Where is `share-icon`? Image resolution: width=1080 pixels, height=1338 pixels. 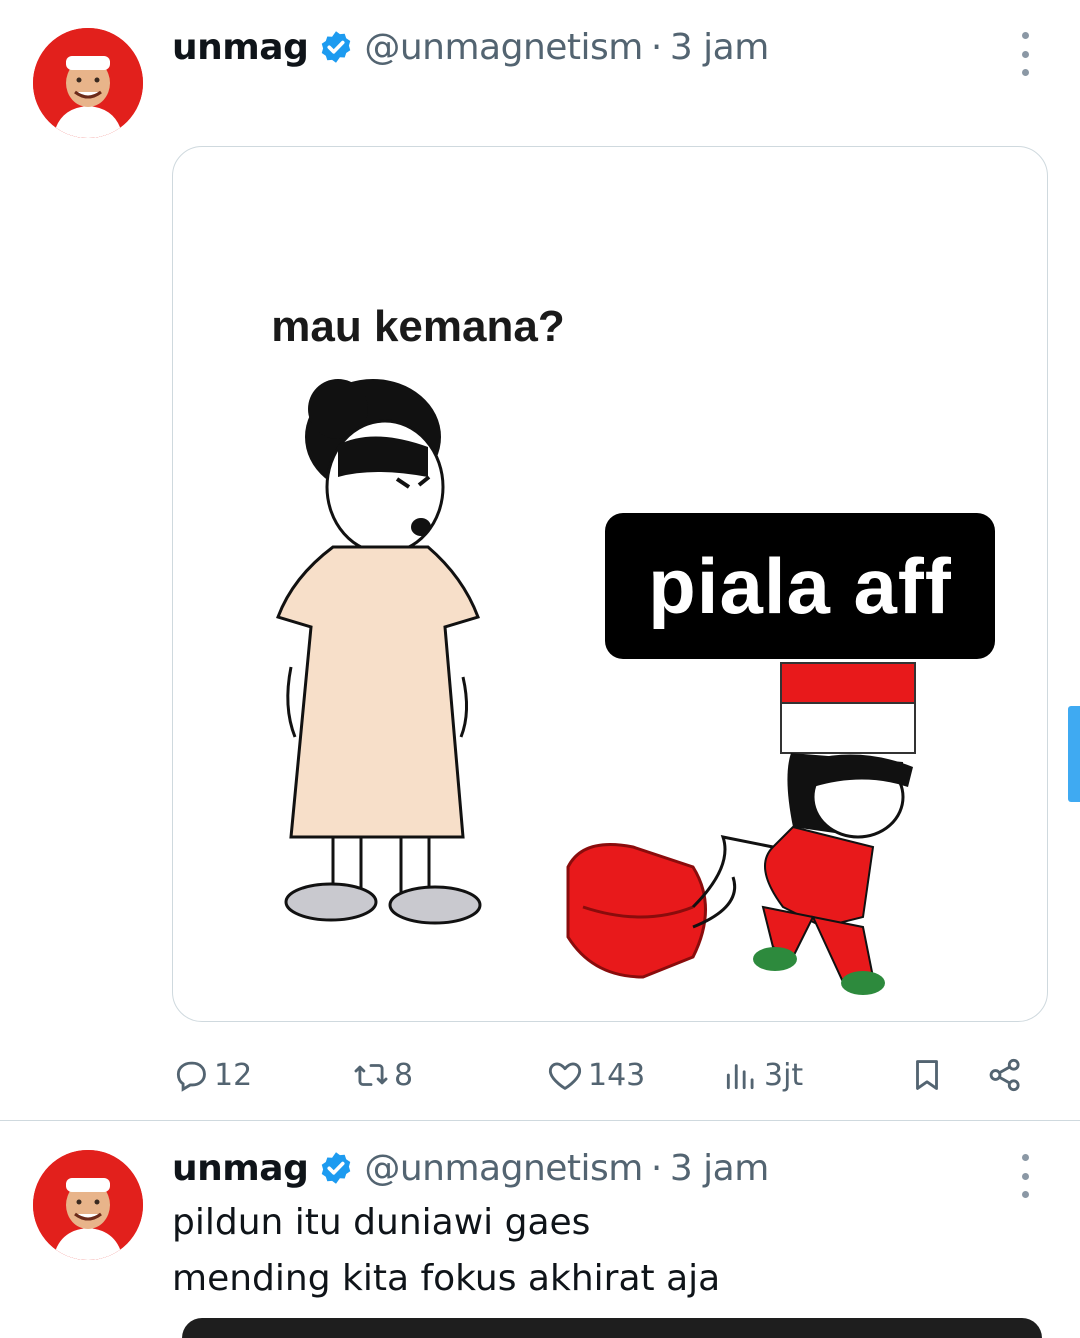
share-icon is located at coordinates (1004, 1075).